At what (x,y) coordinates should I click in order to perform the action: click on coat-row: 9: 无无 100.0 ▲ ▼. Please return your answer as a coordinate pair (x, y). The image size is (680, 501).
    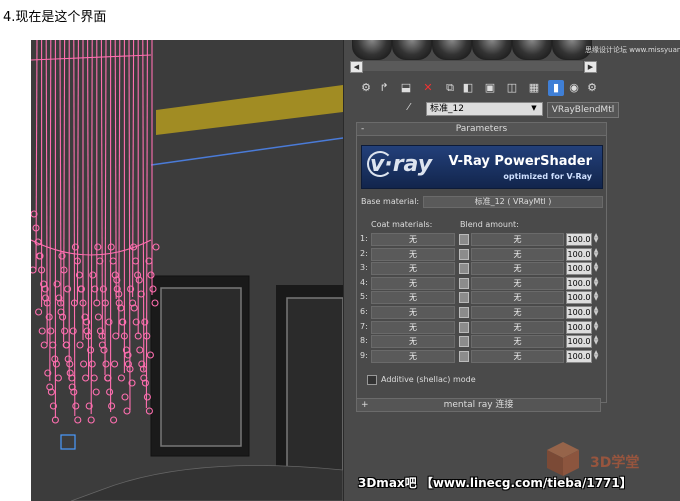
    Looking at the image, I should click on (481, 356).